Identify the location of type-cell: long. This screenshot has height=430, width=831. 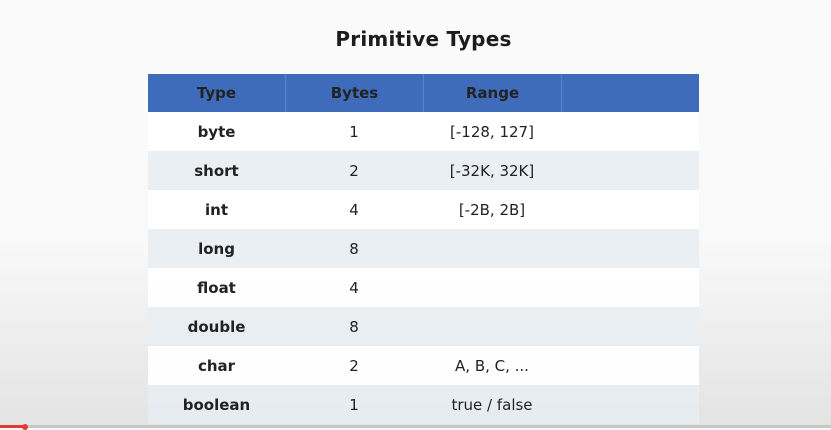
(216, 248).